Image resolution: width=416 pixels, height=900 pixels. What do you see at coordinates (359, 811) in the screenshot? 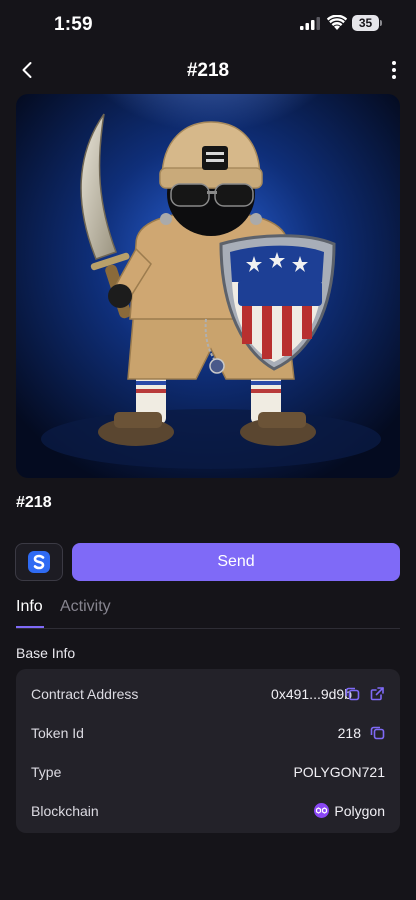
I see `blockchain-value: Polygon` at bounding box center [359, 811].